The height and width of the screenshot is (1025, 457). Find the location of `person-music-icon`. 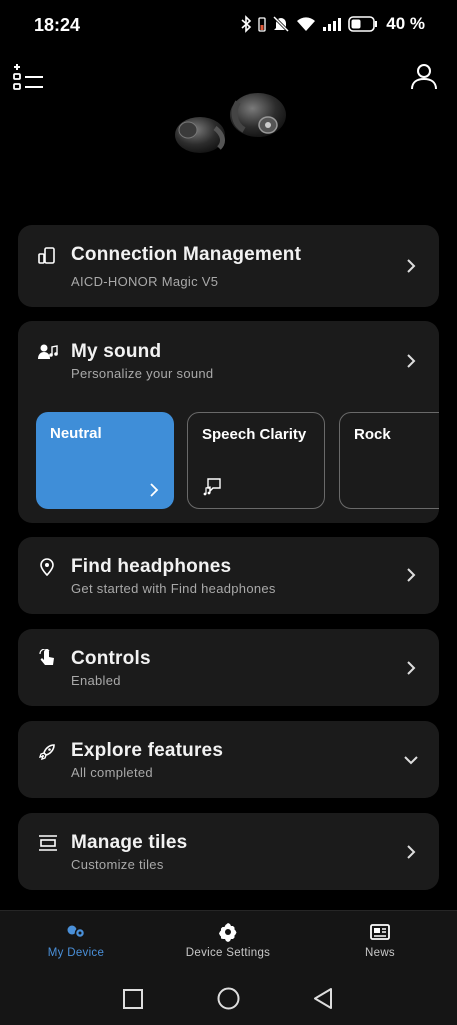

person-music-icon is located at coordinates (48, 351).